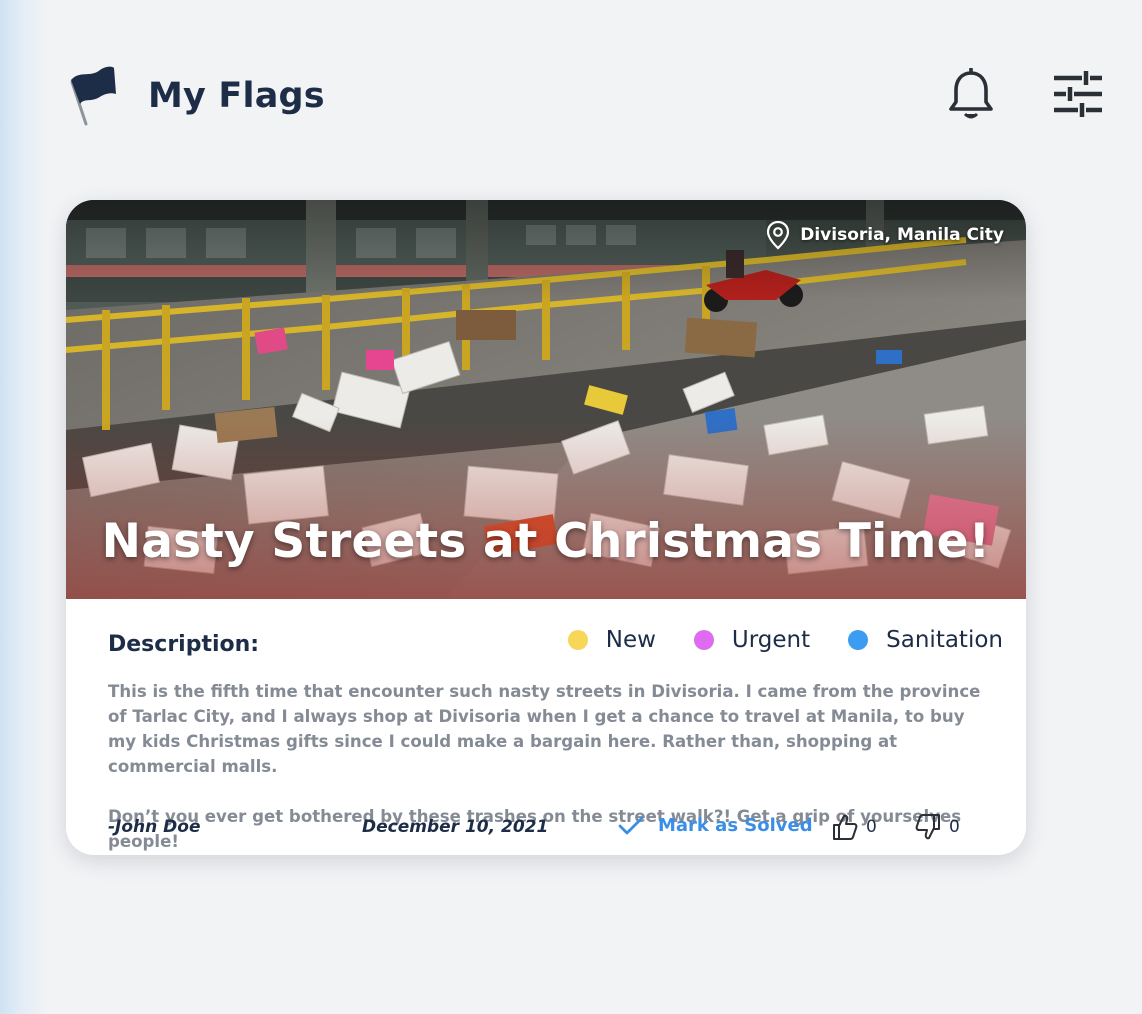  I want to click on author-name: -John Doe, so click(154, 827).